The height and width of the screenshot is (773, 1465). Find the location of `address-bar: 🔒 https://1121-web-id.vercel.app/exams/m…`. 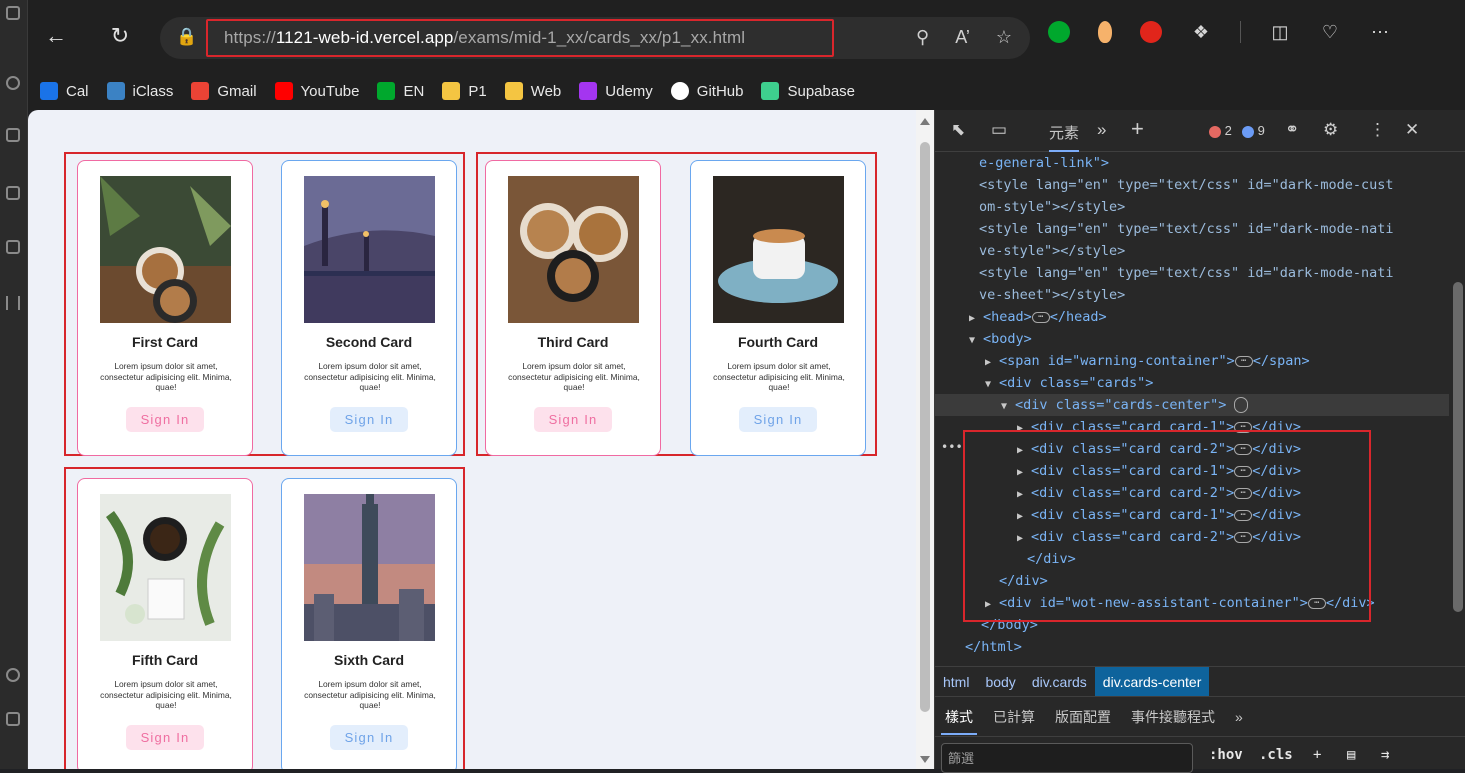

address-bar: 🔒 https://1121-web-id.vercel.app/exams/m… is located at coordinates (595, 38).